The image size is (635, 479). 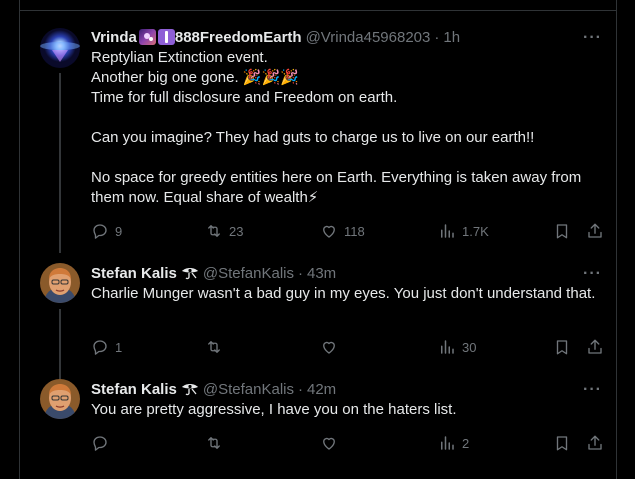 What do you see at coordinates (166, 37) in the screenshot?
I see `caduceus-emoji-icon` at bounding box center [166, 37].